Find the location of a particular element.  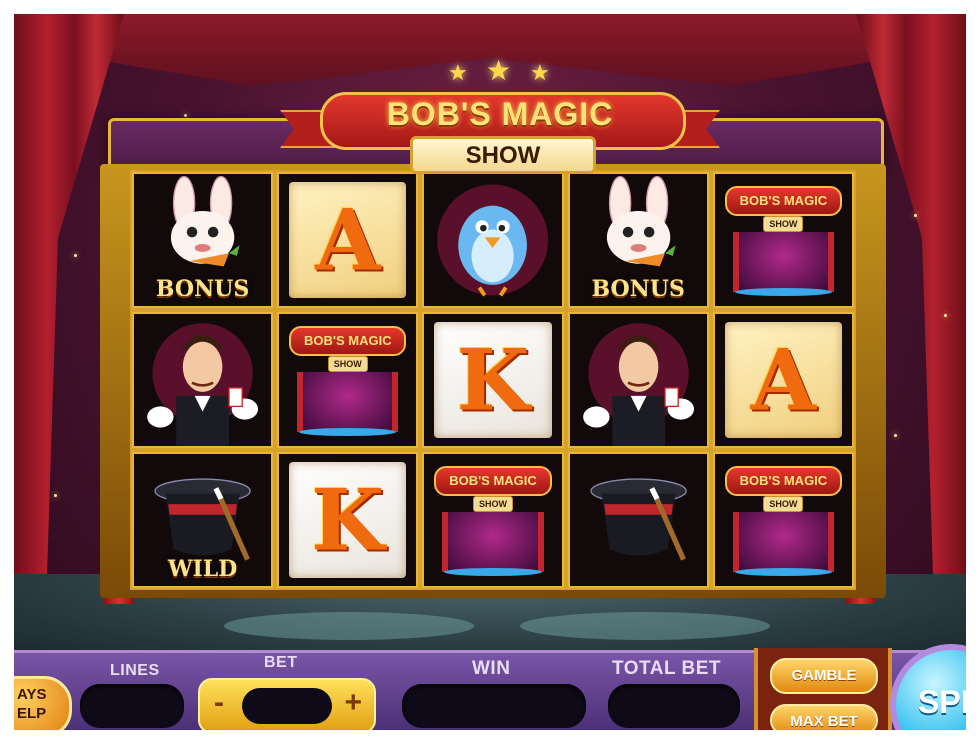

symbol-label: WILD is located at coordinates (202, 569).